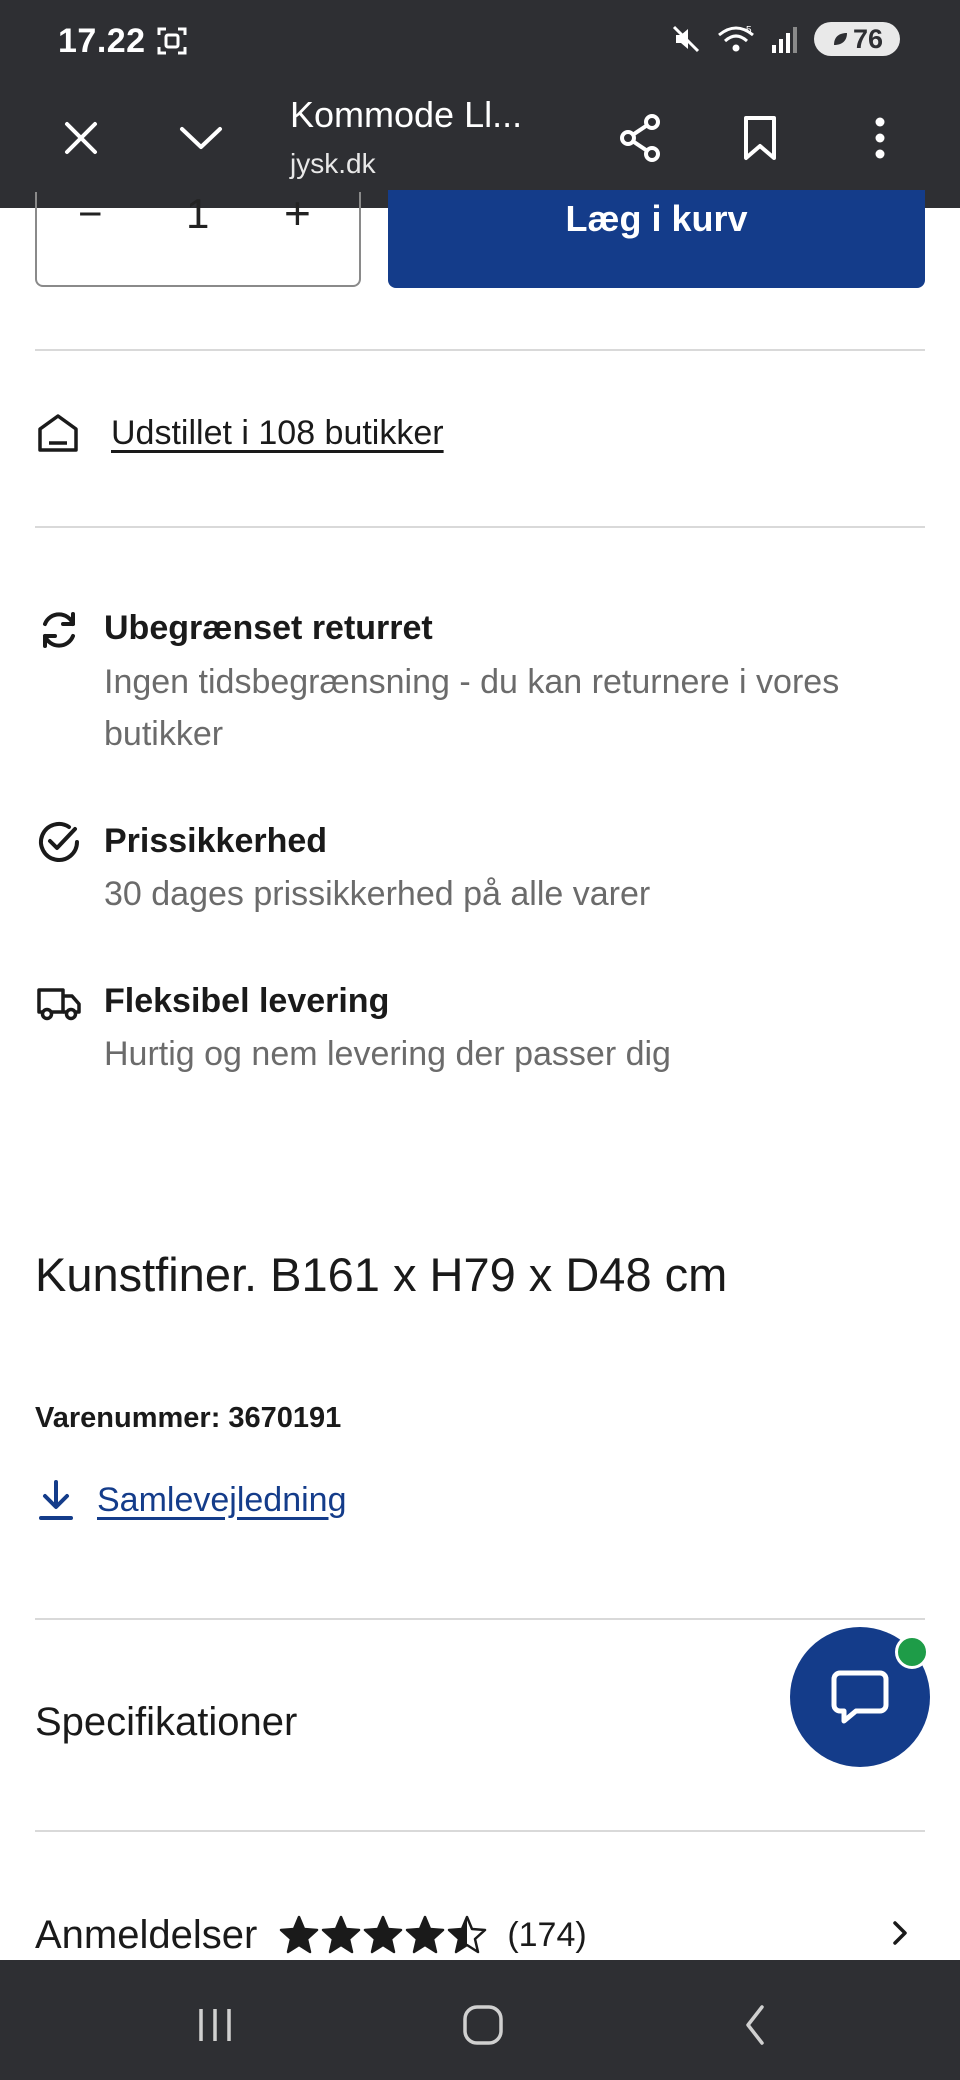 Image resolution: width=960 pixels, height=2080 pixels. I want to click on bookmark-icon, so click(760, 138).